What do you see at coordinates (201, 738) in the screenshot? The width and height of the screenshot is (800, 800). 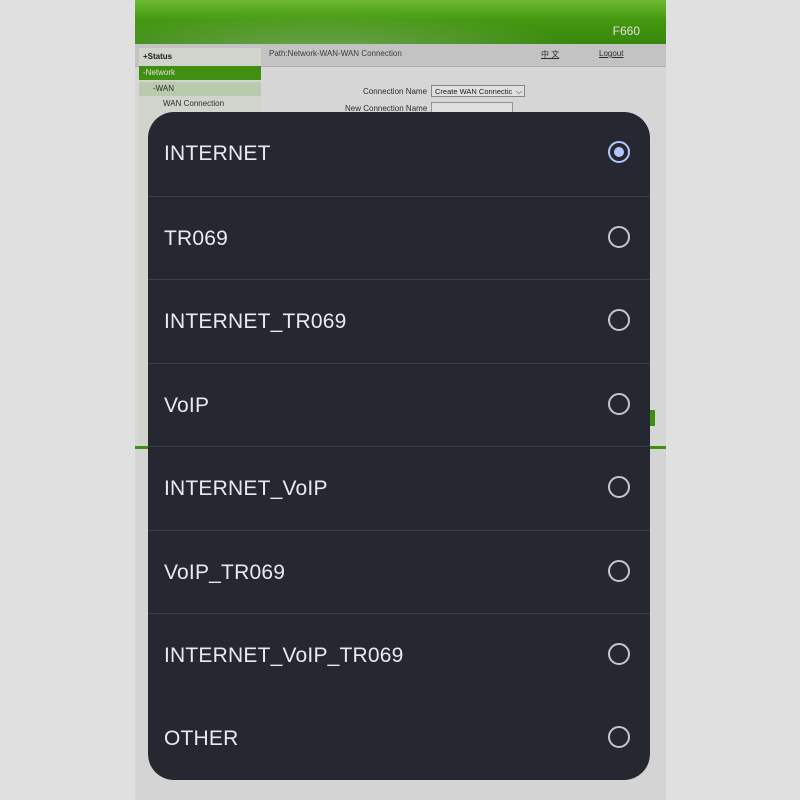 I see `option-label: OTHER` at bounding box center [201, 738].